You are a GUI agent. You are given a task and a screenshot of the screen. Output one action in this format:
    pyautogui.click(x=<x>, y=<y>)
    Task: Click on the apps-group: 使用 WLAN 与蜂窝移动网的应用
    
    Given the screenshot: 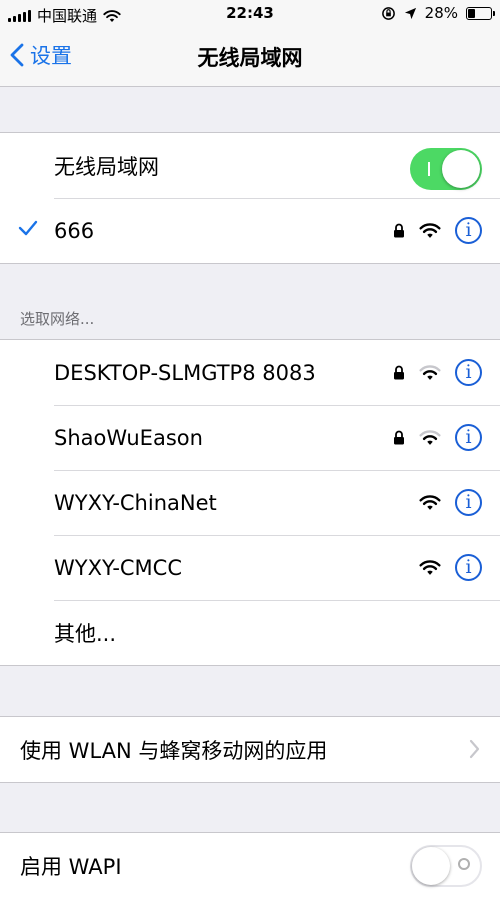 What is the action you would take?
    pyautogui.click(x=250, y=749)
    